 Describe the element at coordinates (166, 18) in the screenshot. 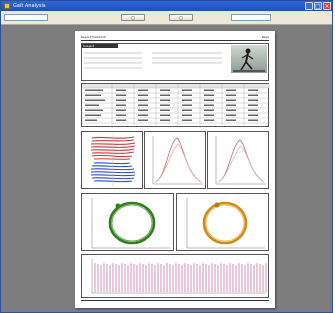

I see `toolbar: ▢ ▢` at that location.